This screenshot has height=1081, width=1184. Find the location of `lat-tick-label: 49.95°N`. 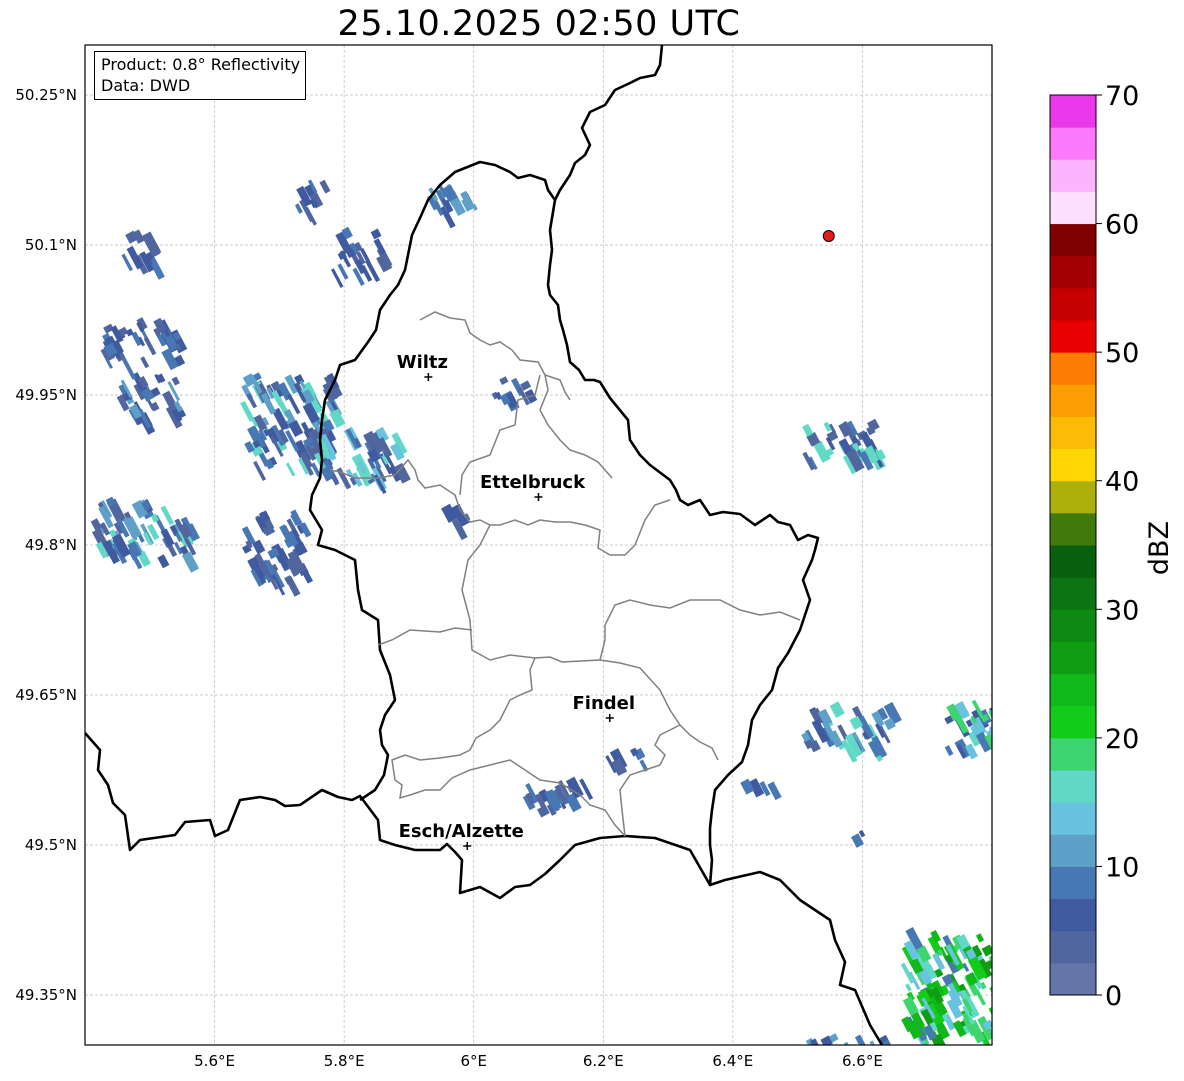

lat-tick-label: 49.95°N is located at coordinates (46, 395).